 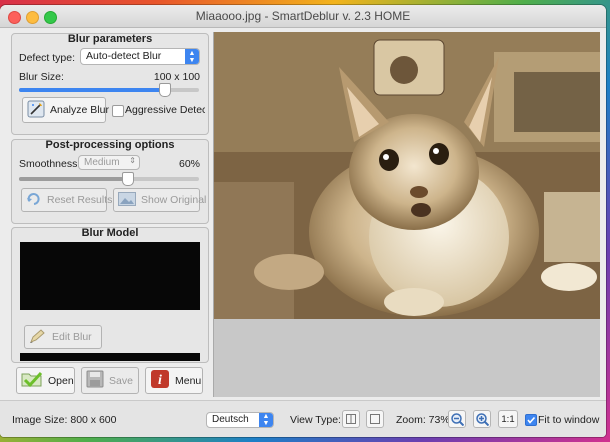 What do you see at coordinates (102, 162) in the screenshot?
I see `smoothness-select-value: Medium` at bounding box center [102, 162].